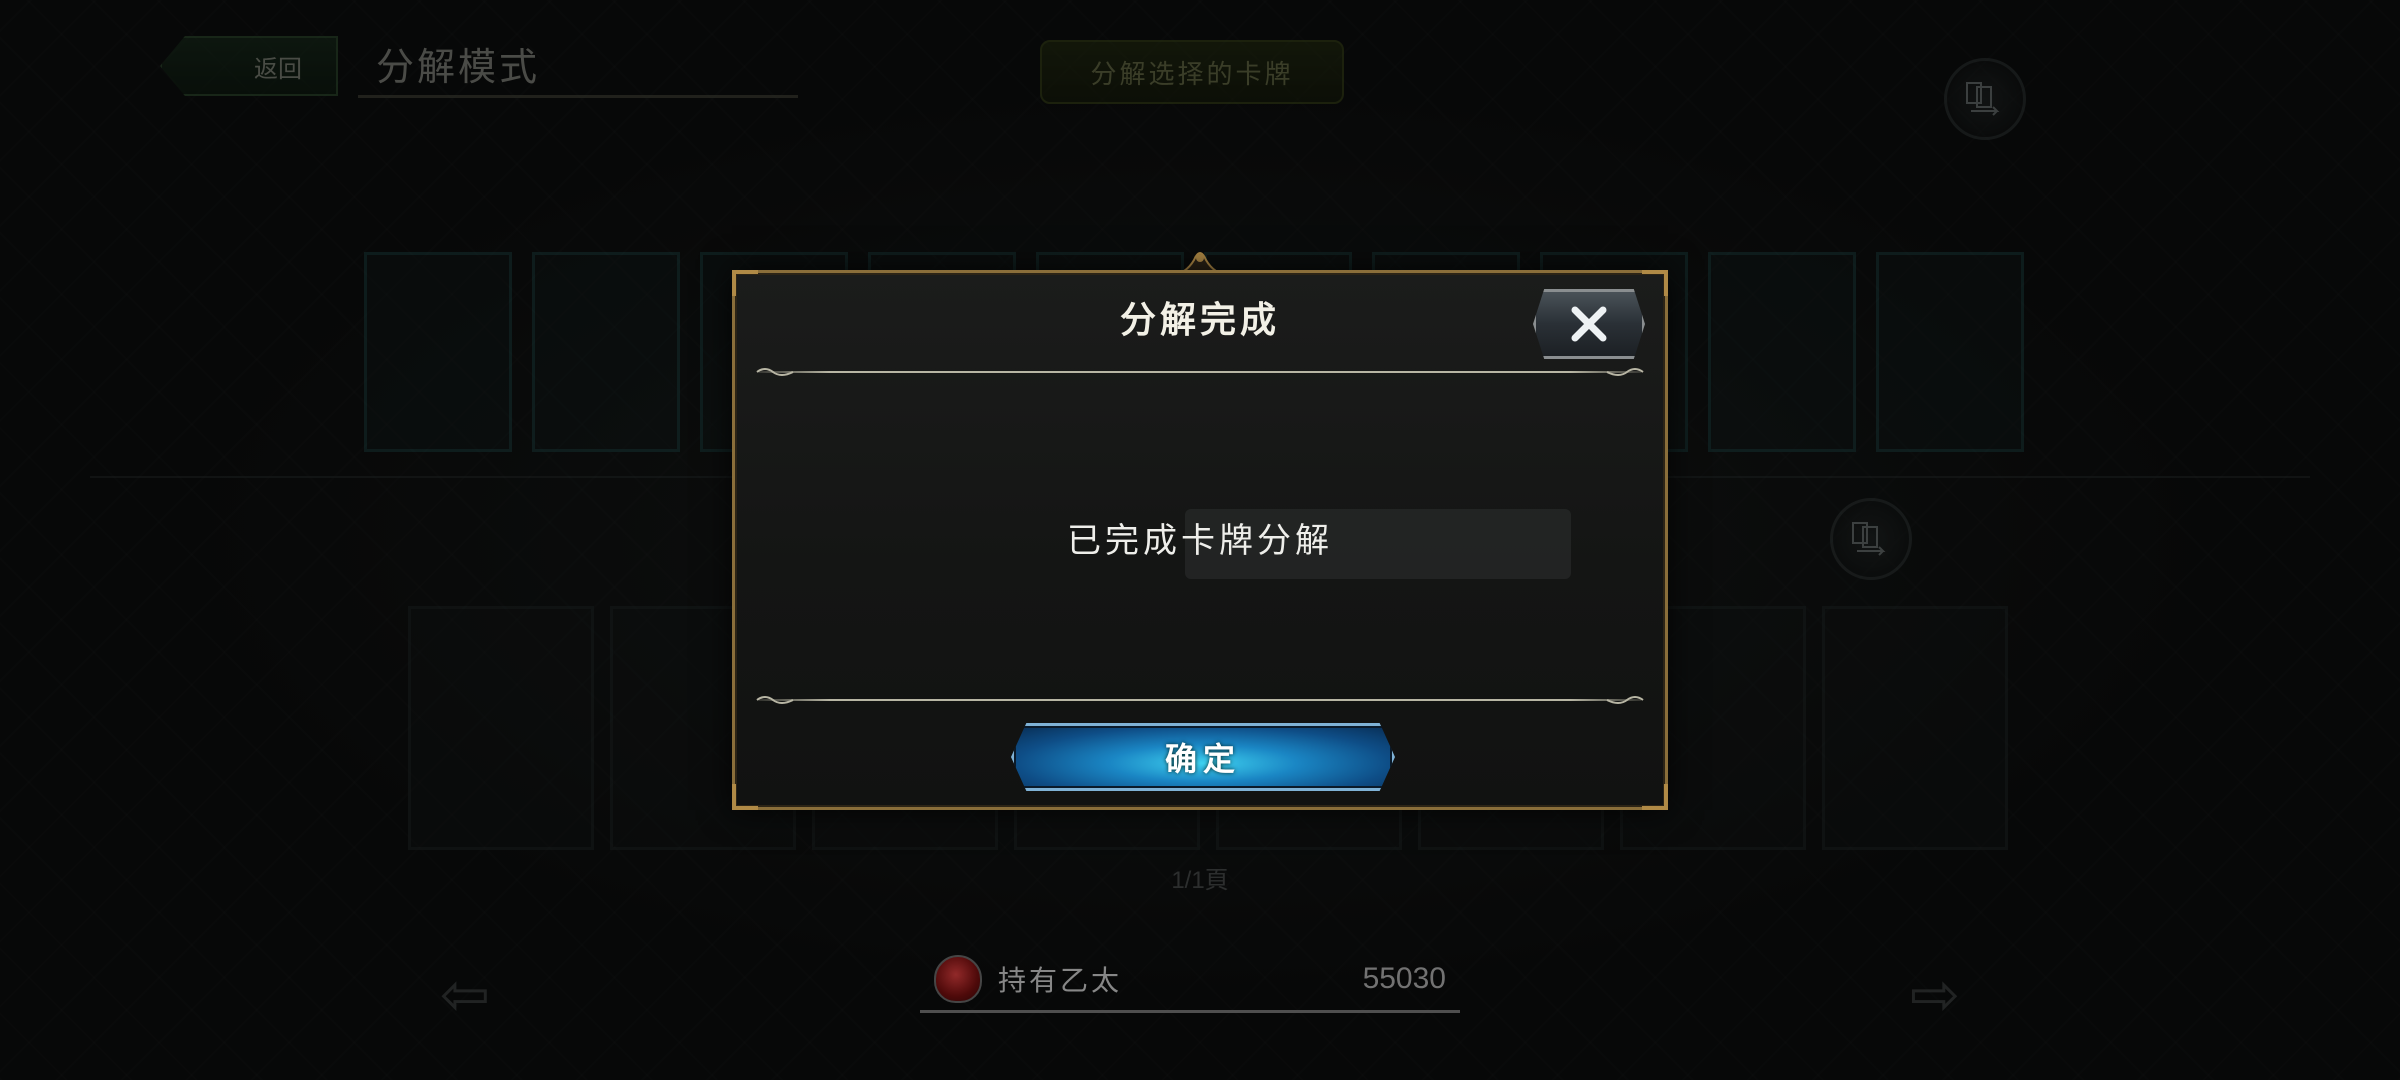 Image resolution: width=2400 pixels, height=1080 pixels. I want to click on footer-divider, so click(1200, 700).